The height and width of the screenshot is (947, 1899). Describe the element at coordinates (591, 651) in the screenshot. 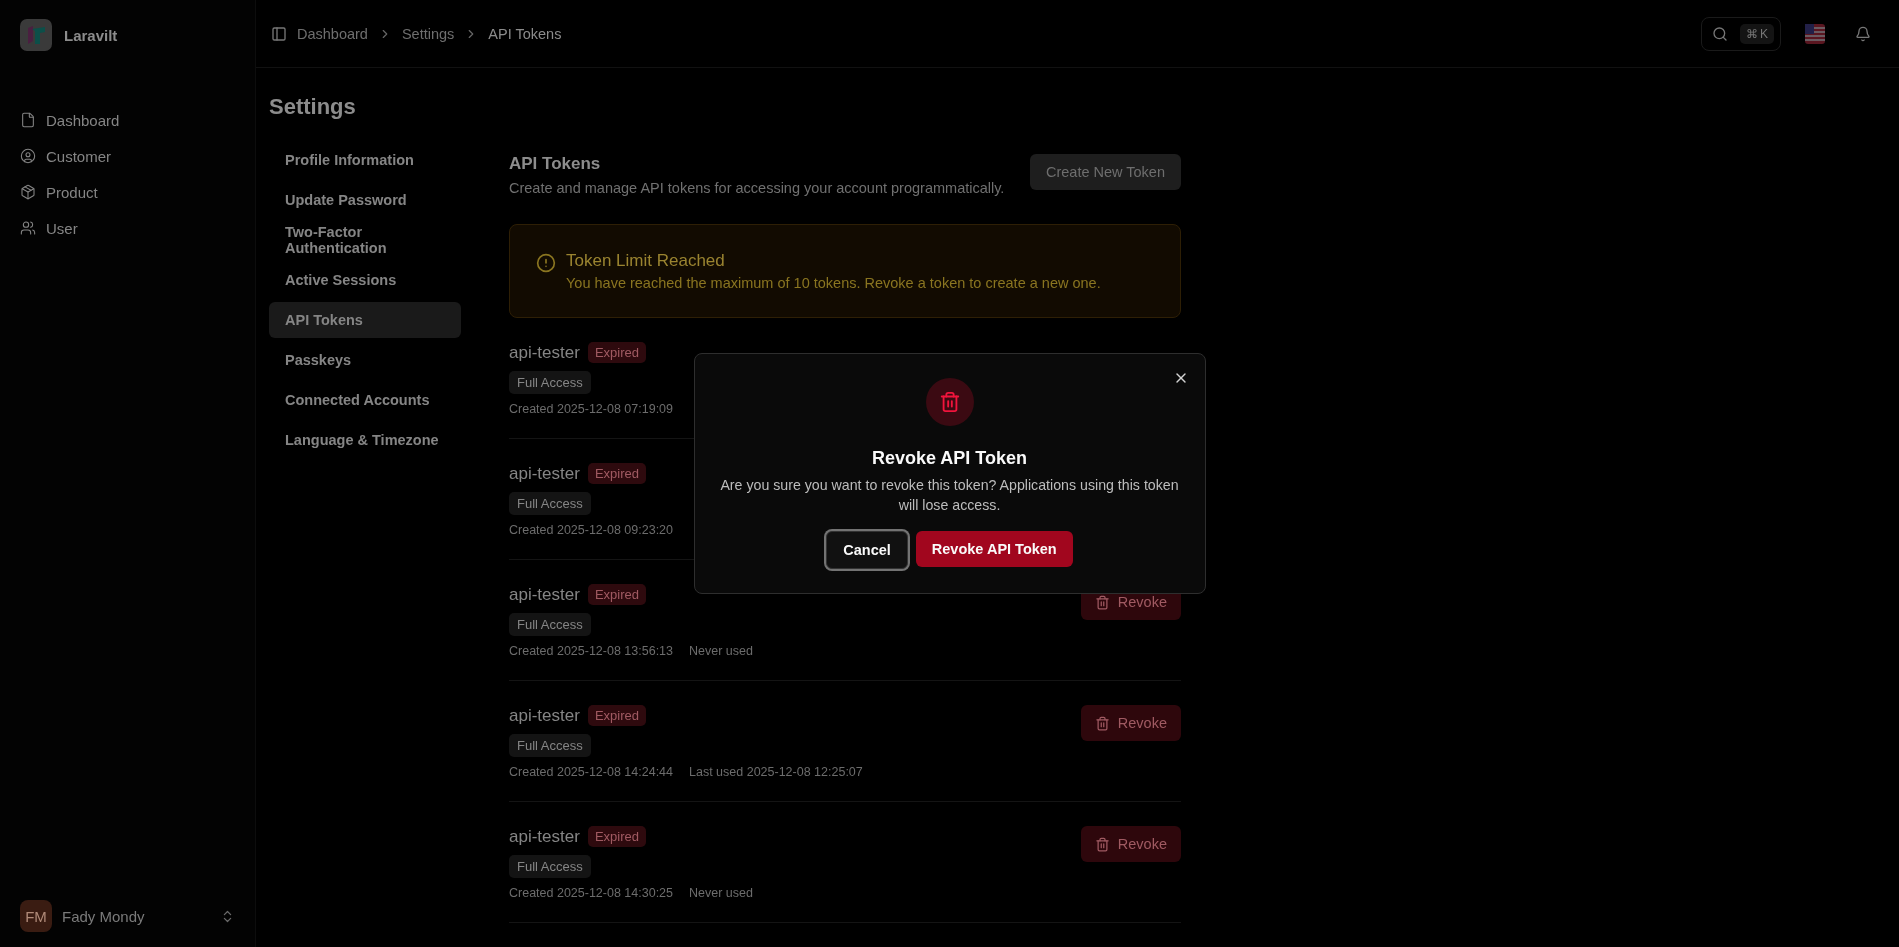

I see `created-date: Created 2025-12-08 13:56:13` at that location.